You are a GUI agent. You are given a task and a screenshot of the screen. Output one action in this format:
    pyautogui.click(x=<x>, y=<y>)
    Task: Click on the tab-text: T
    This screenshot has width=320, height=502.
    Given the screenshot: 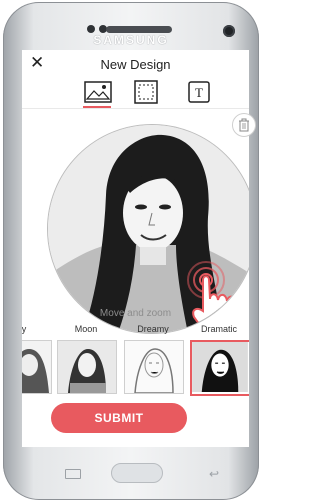 What is the action you would take?
    pyautogui.click(x=199, y=92)
    